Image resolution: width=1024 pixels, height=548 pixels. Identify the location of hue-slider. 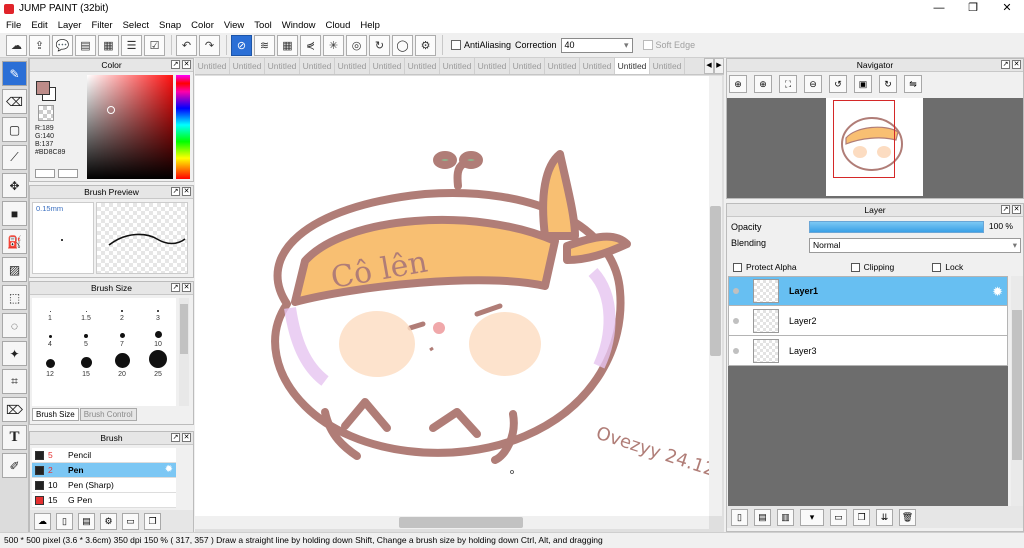
(183, 127).